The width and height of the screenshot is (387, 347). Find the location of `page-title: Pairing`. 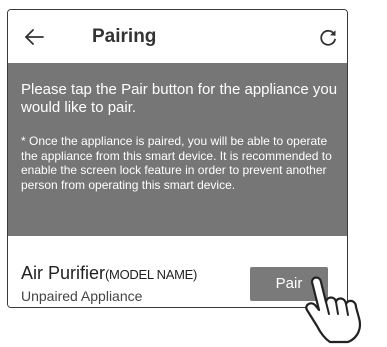

page-title: Pairing is located at coordinates (124, 36).